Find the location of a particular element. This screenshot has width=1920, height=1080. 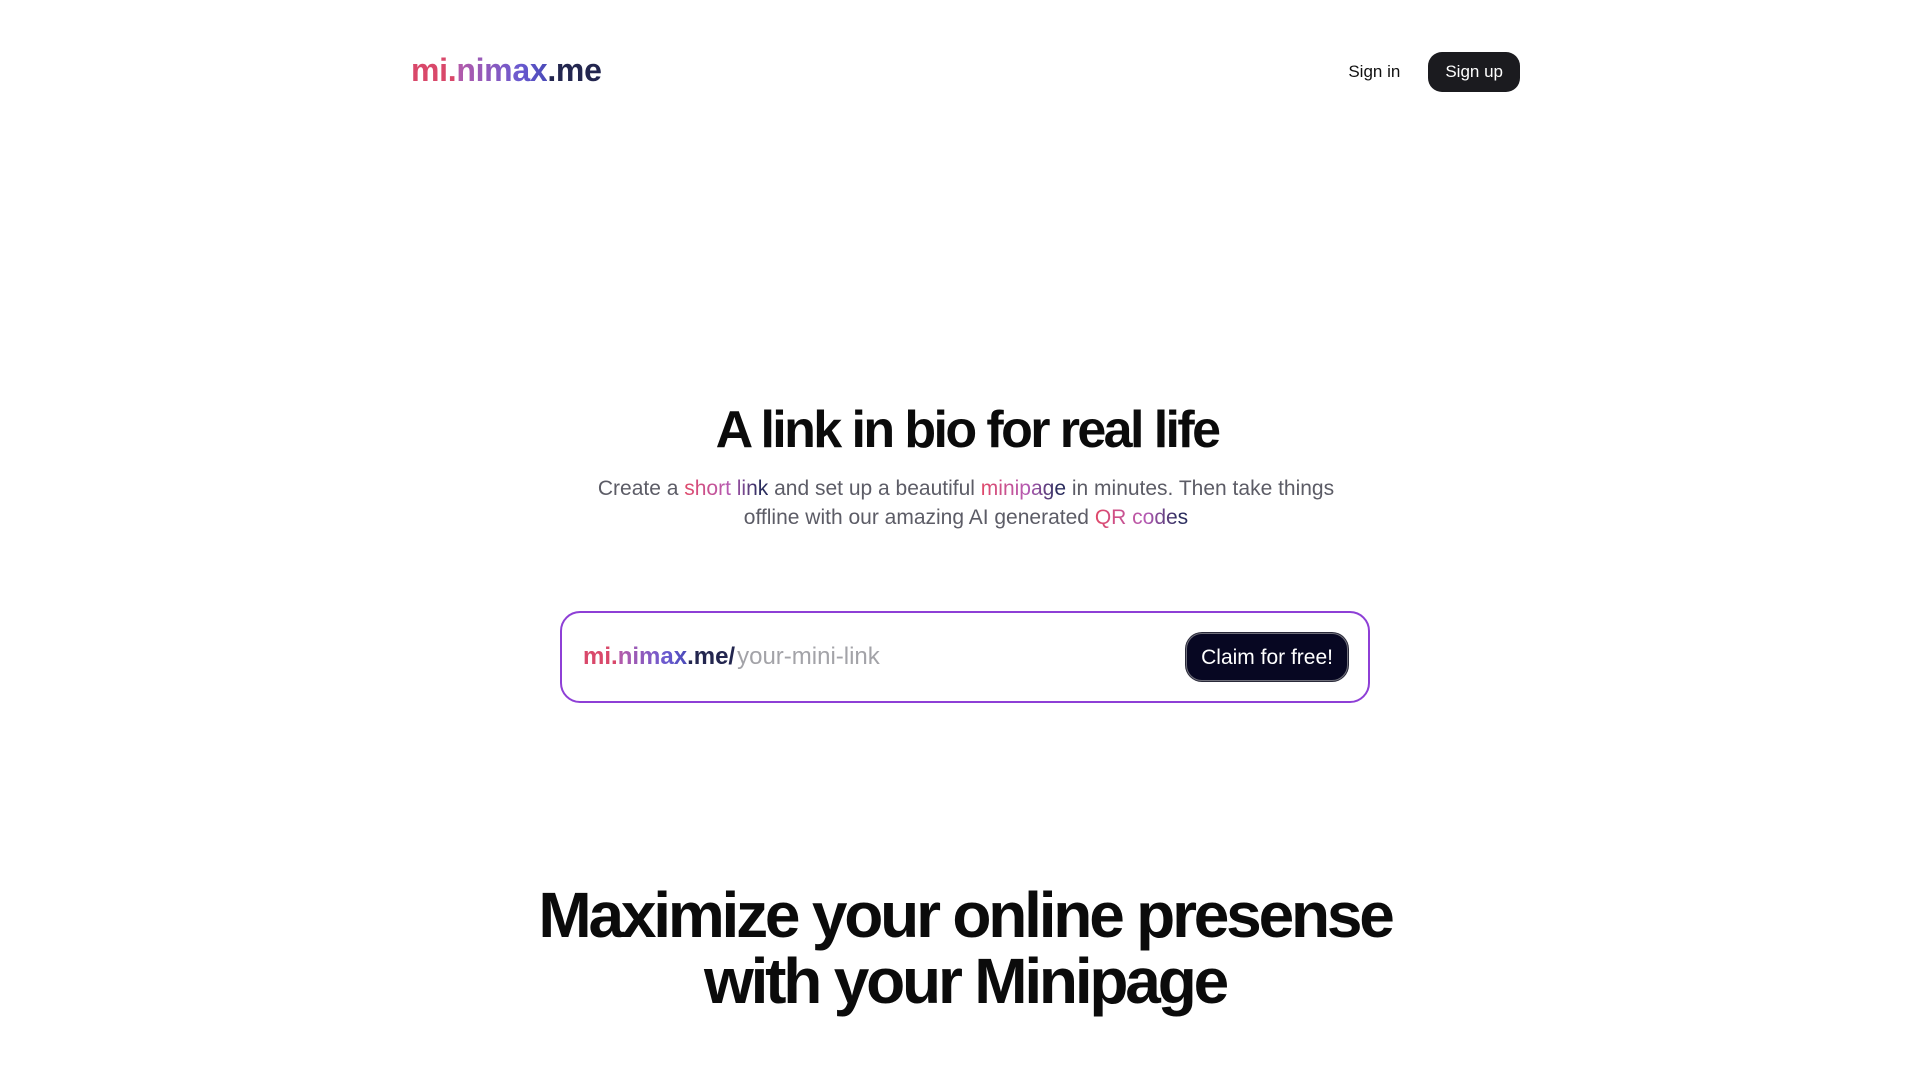

section-title-line-1: Maximize your online presense is located at coordinates (966, 915).